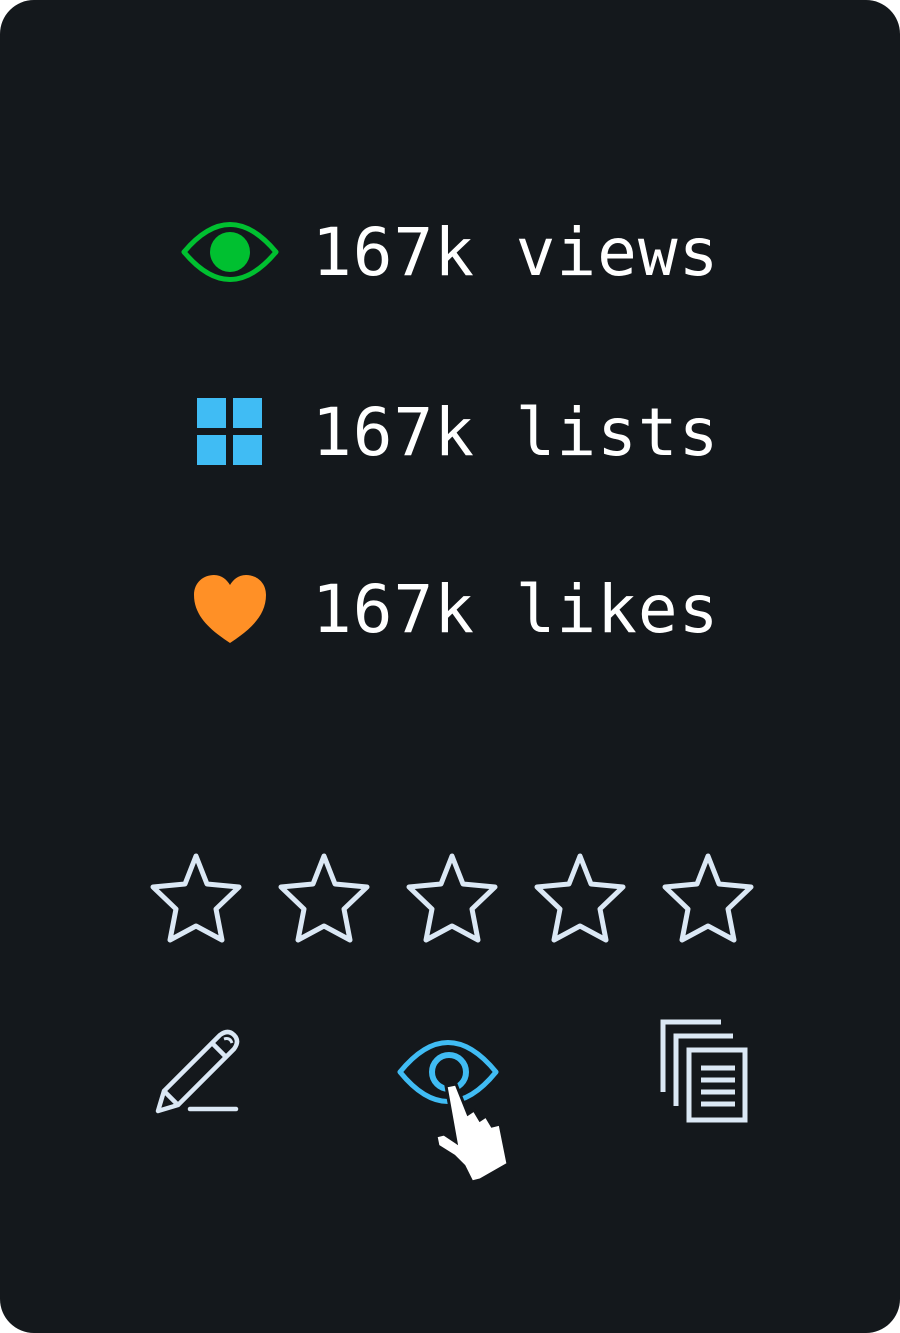 The height and width of the screenshot is (1333, 900). What do you see at coordinates (516, 432) in the screenshot?
I see `lists-count: 167k lists` at bounding box center [516, 432].